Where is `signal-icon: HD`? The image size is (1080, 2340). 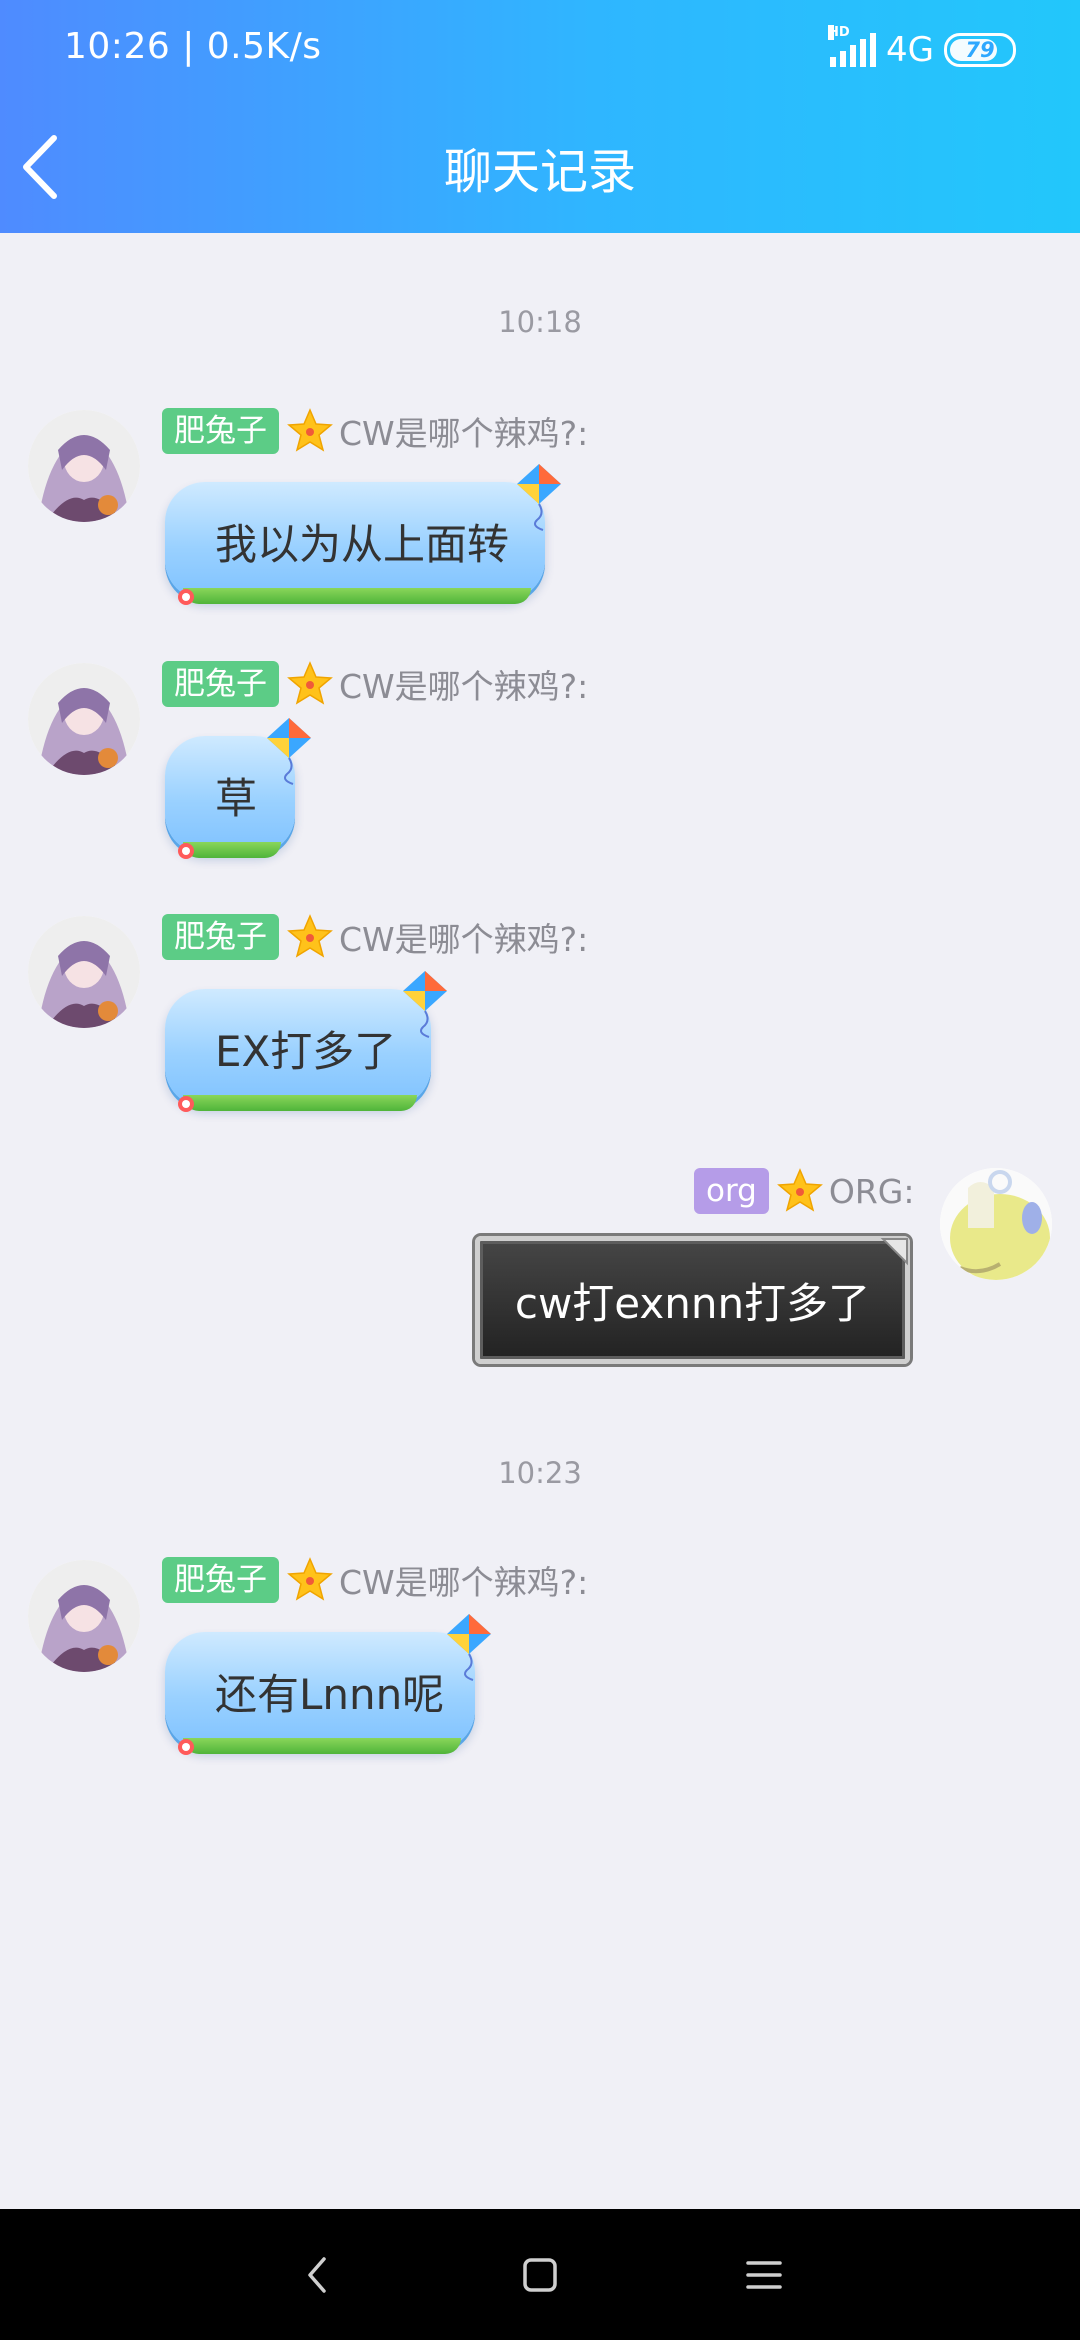 signal-icon: HD is located at coordinates (852, 46).